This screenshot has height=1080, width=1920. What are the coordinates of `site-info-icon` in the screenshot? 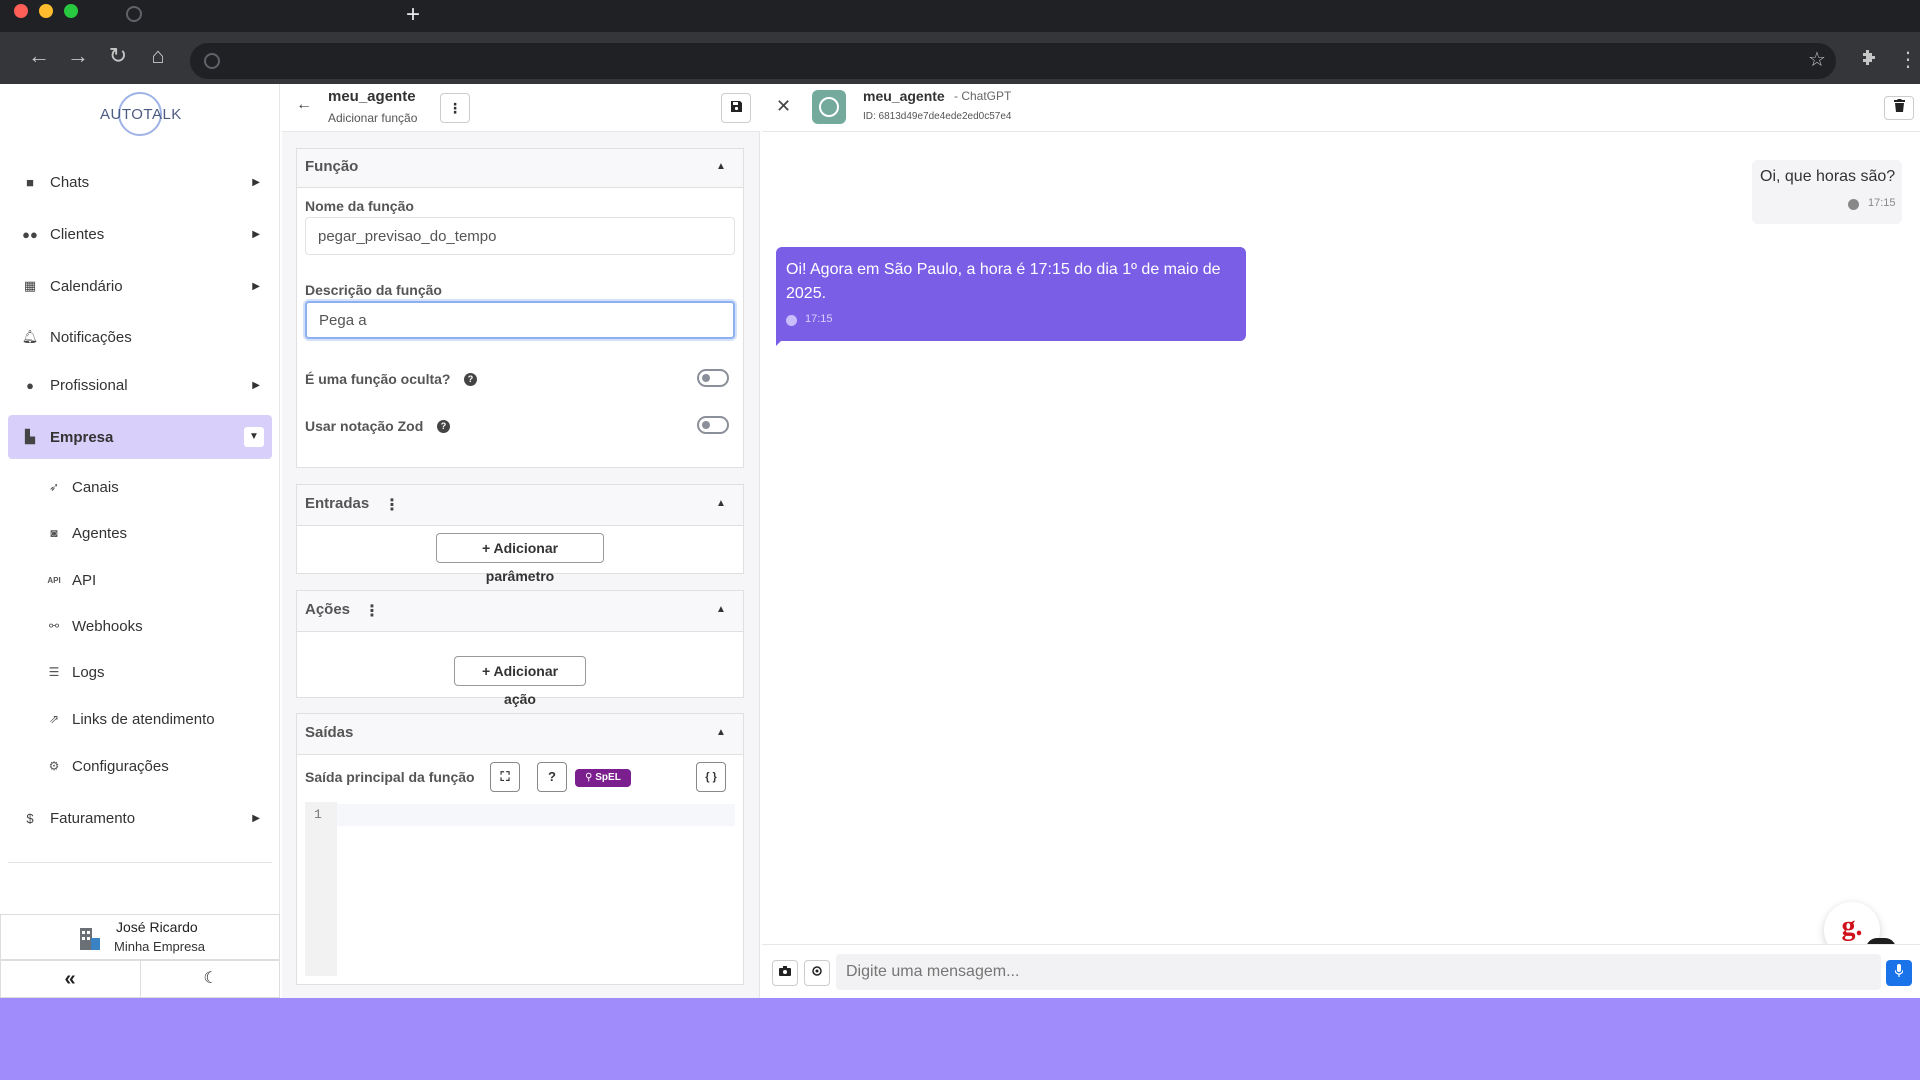 It's located at (212, 61).